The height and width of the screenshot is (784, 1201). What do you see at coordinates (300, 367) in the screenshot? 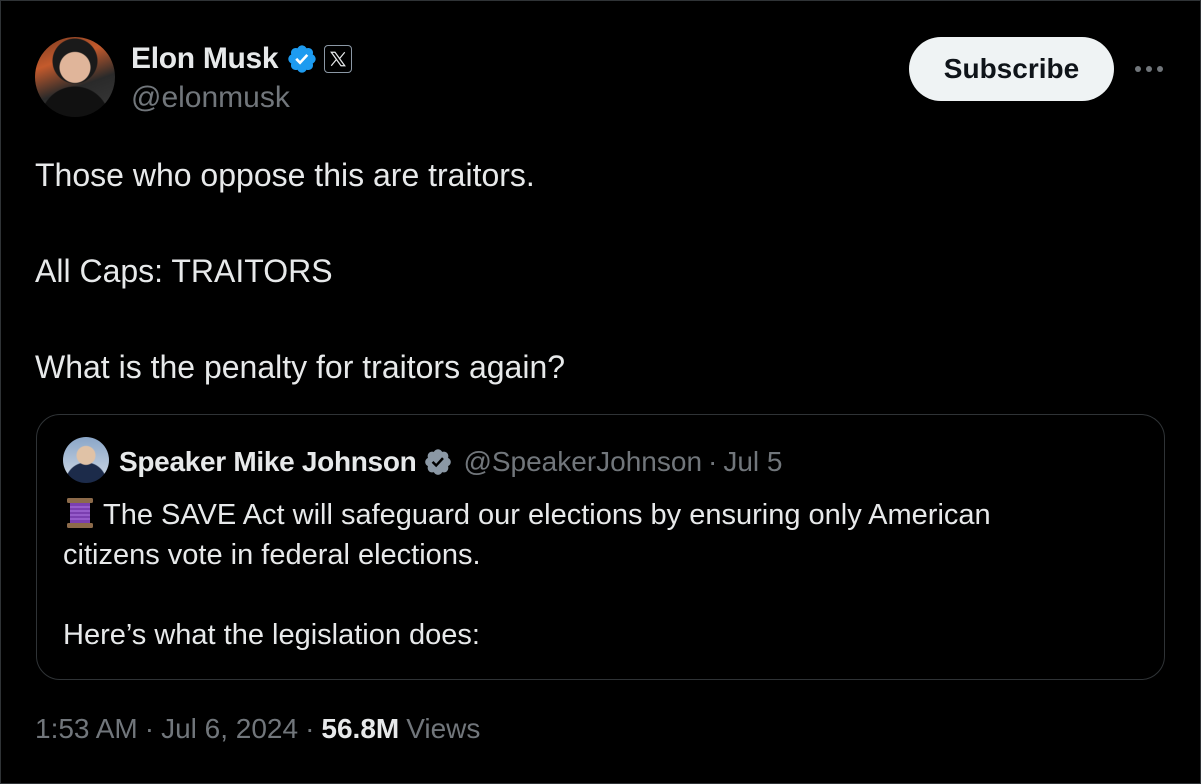
I see `tweet-line: What is the penalty for traitors again?` at bounding box center [300, 367].